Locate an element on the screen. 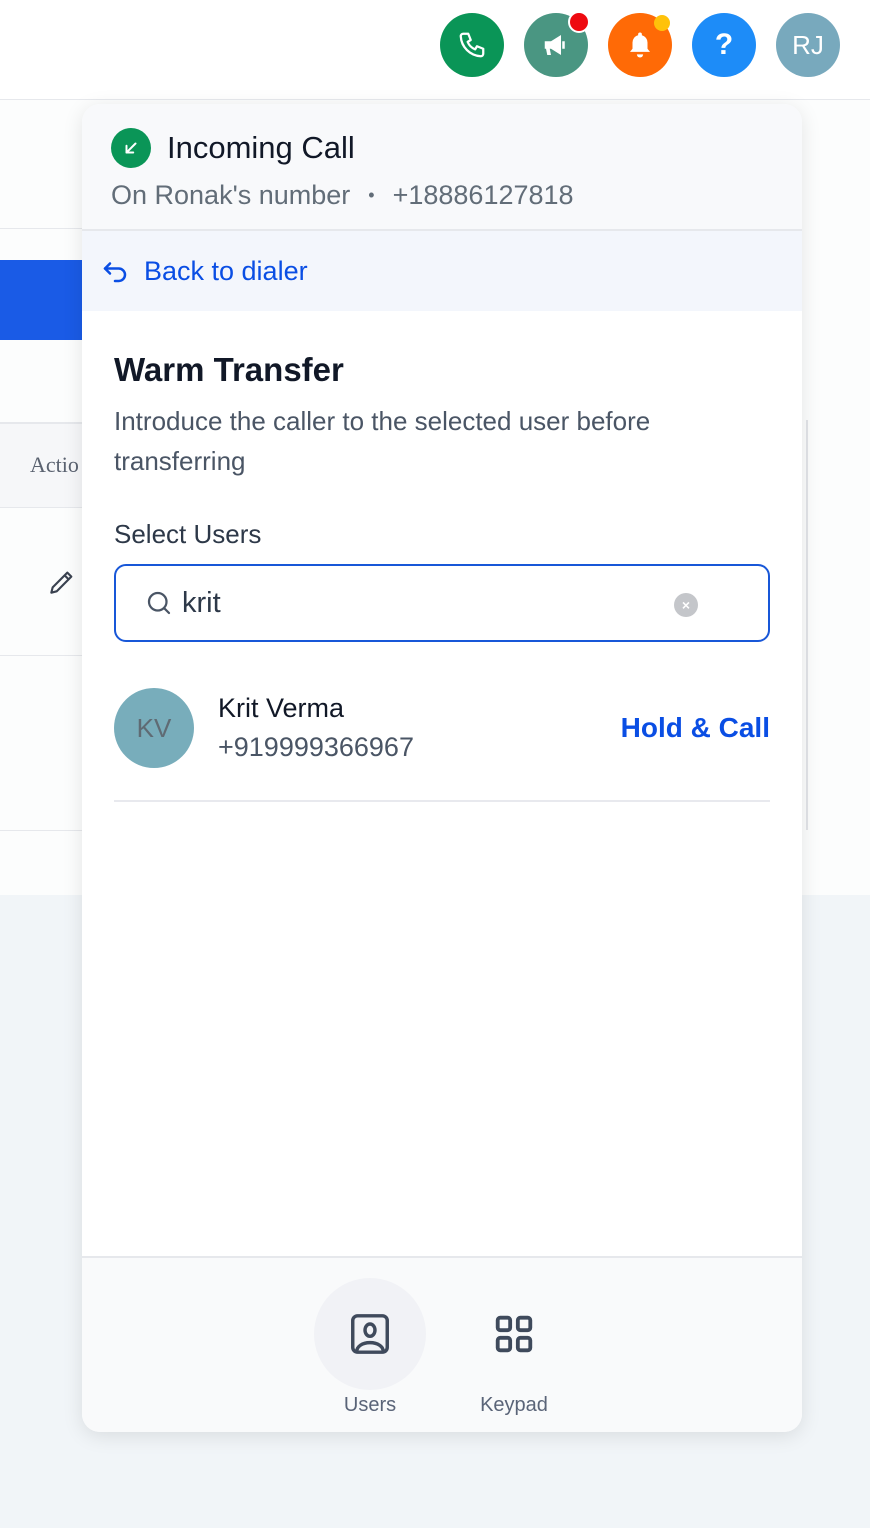  background-card-edge is located at coordinates (805, 625).